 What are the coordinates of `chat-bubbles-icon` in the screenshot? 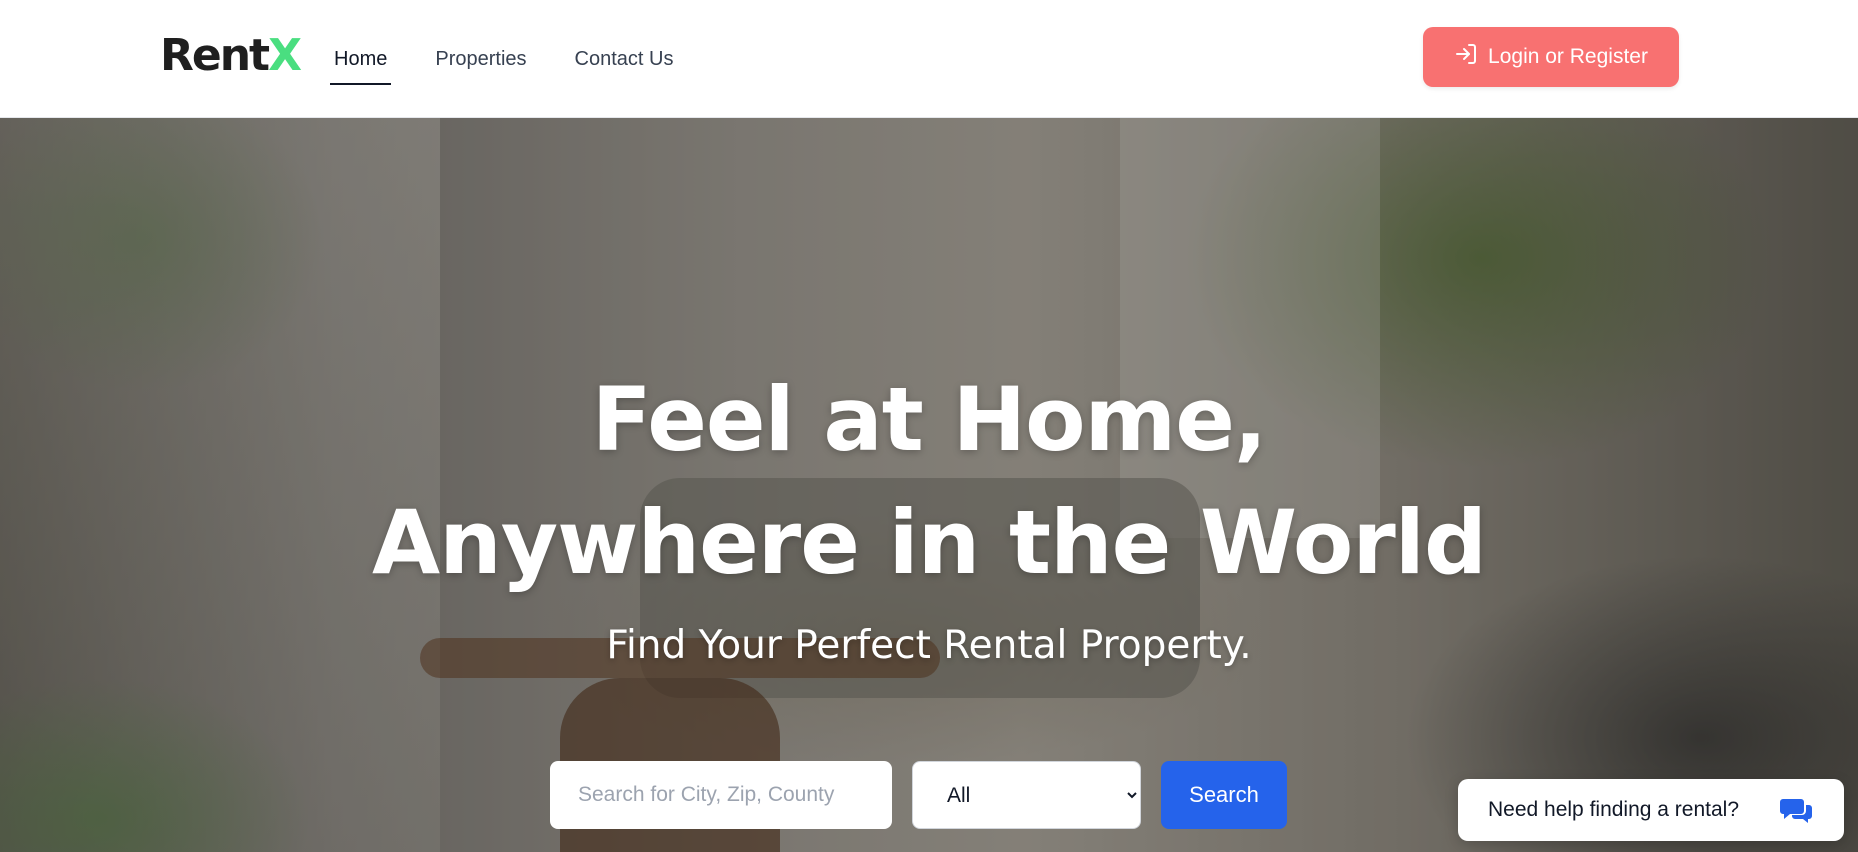 It's located at (1797, 810).